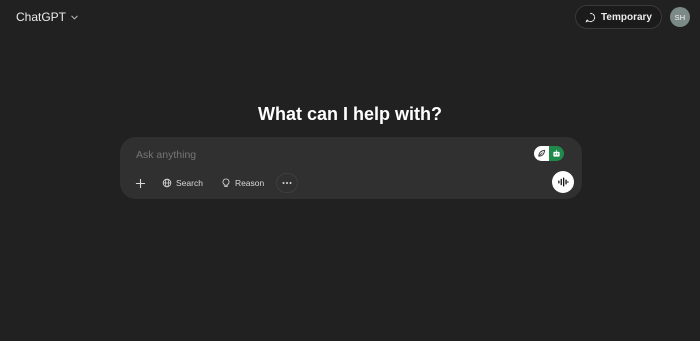 The height and width of the screenshot is (341, 700). Describe the element at coordinates (541, 153) in the screenshot. I see `leaf-icon` at that location.